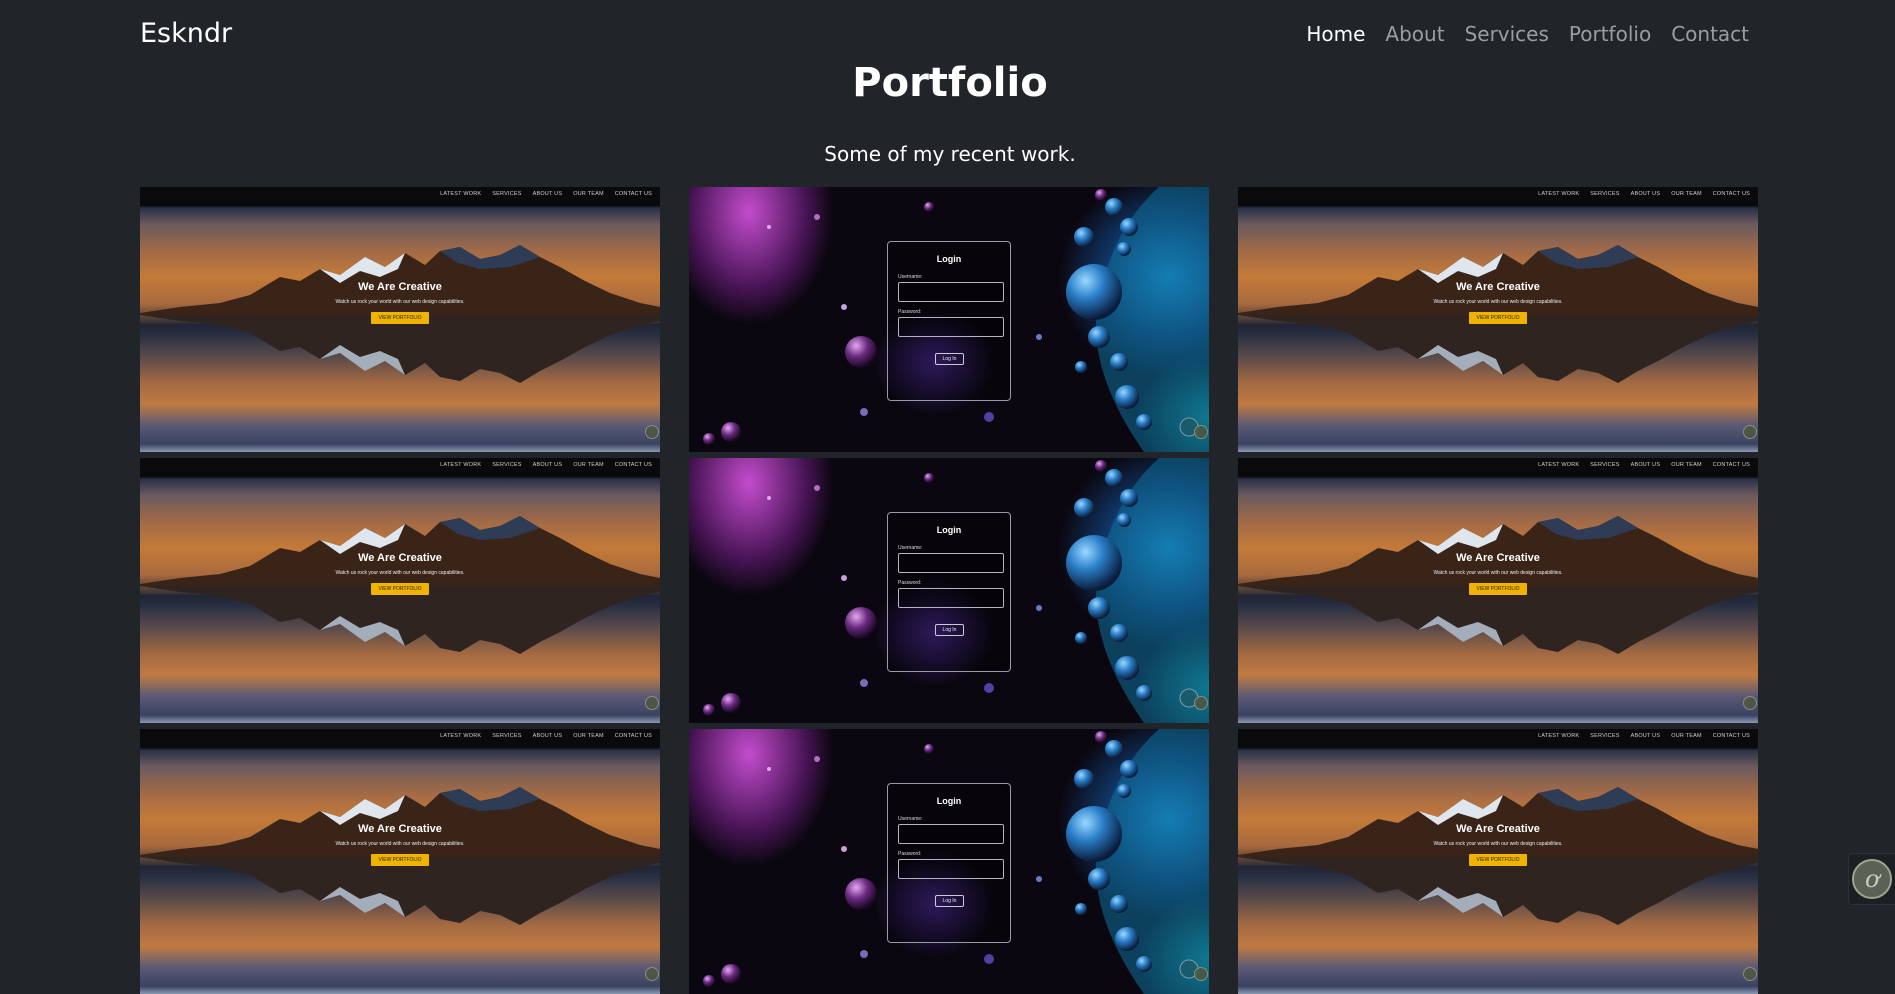 The image size is (1895, 994). What do you see at coordinates (1414, 34) in the screenshot?
I see `nav-link-about: About` at bounding box center [1414, 34].